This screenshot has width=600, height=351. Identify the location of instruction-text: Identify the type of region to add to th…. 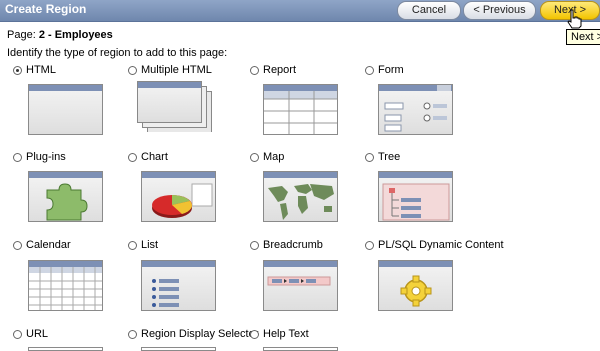
(117, 53).